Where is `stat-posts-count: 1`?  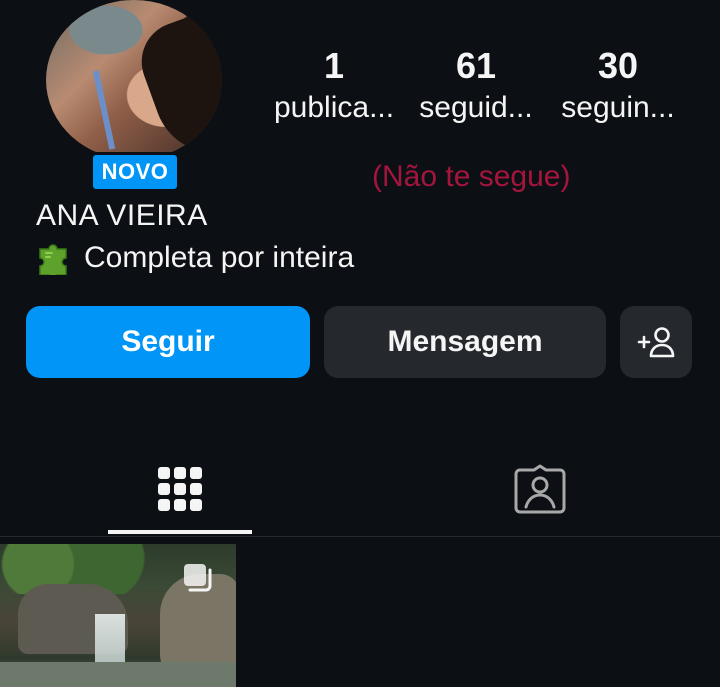 stat-posts-count: 1 is located at coordinates (334, 65).